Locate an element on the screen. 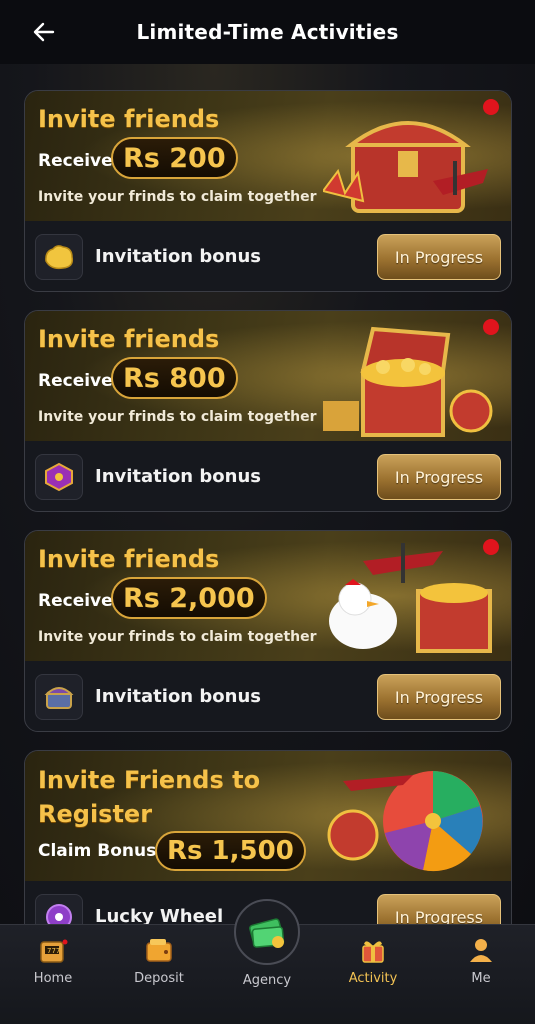  reward-amount: Rs 2,000 is located at coordinates (189, 598).